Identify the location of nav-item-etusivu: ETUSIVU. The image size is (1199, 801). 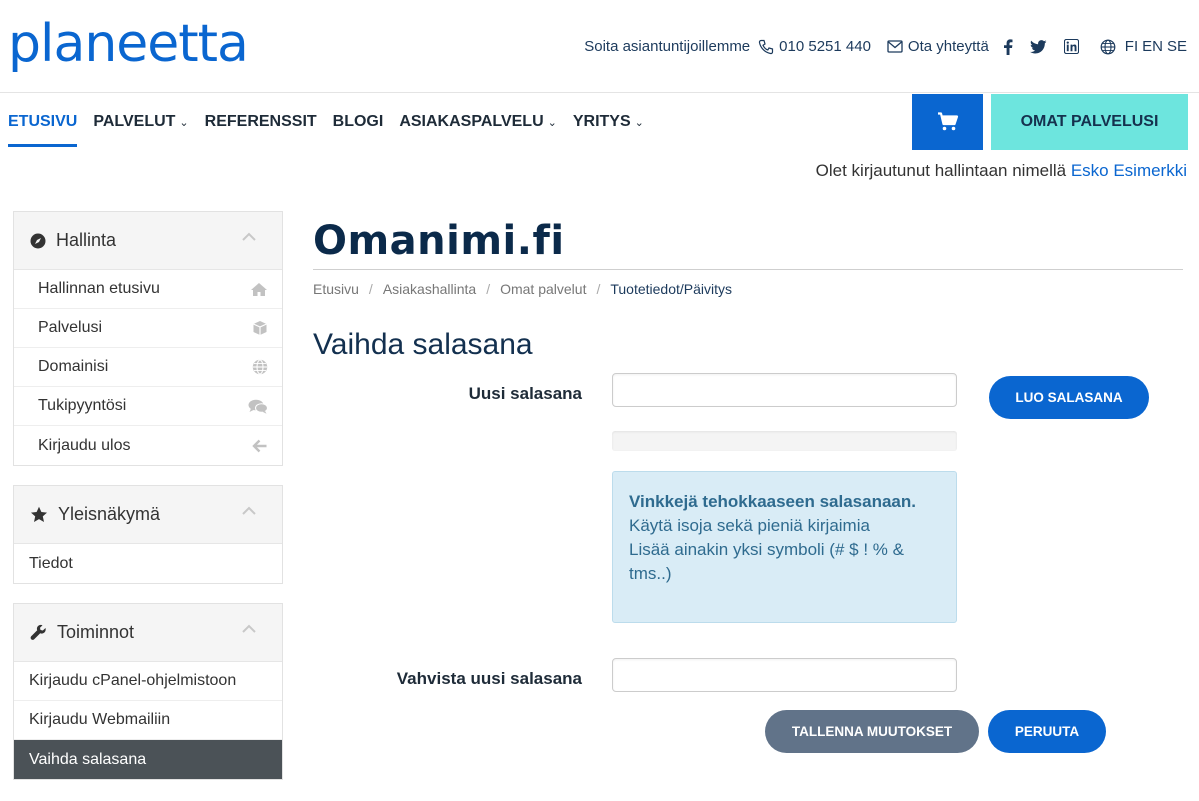
(43, 129).